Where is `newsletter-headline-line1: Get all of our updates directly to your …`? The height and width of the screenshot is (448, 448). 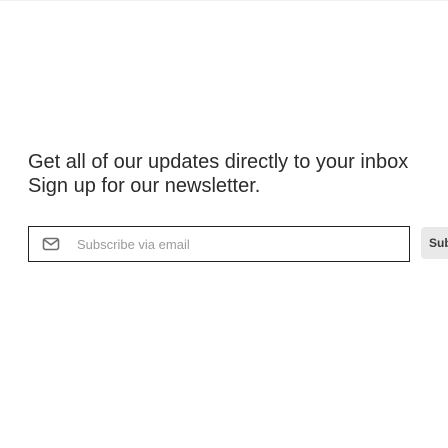
newsletter-headline-line1: Get all of our updates directly to your … is located at coordinates (218, 162).